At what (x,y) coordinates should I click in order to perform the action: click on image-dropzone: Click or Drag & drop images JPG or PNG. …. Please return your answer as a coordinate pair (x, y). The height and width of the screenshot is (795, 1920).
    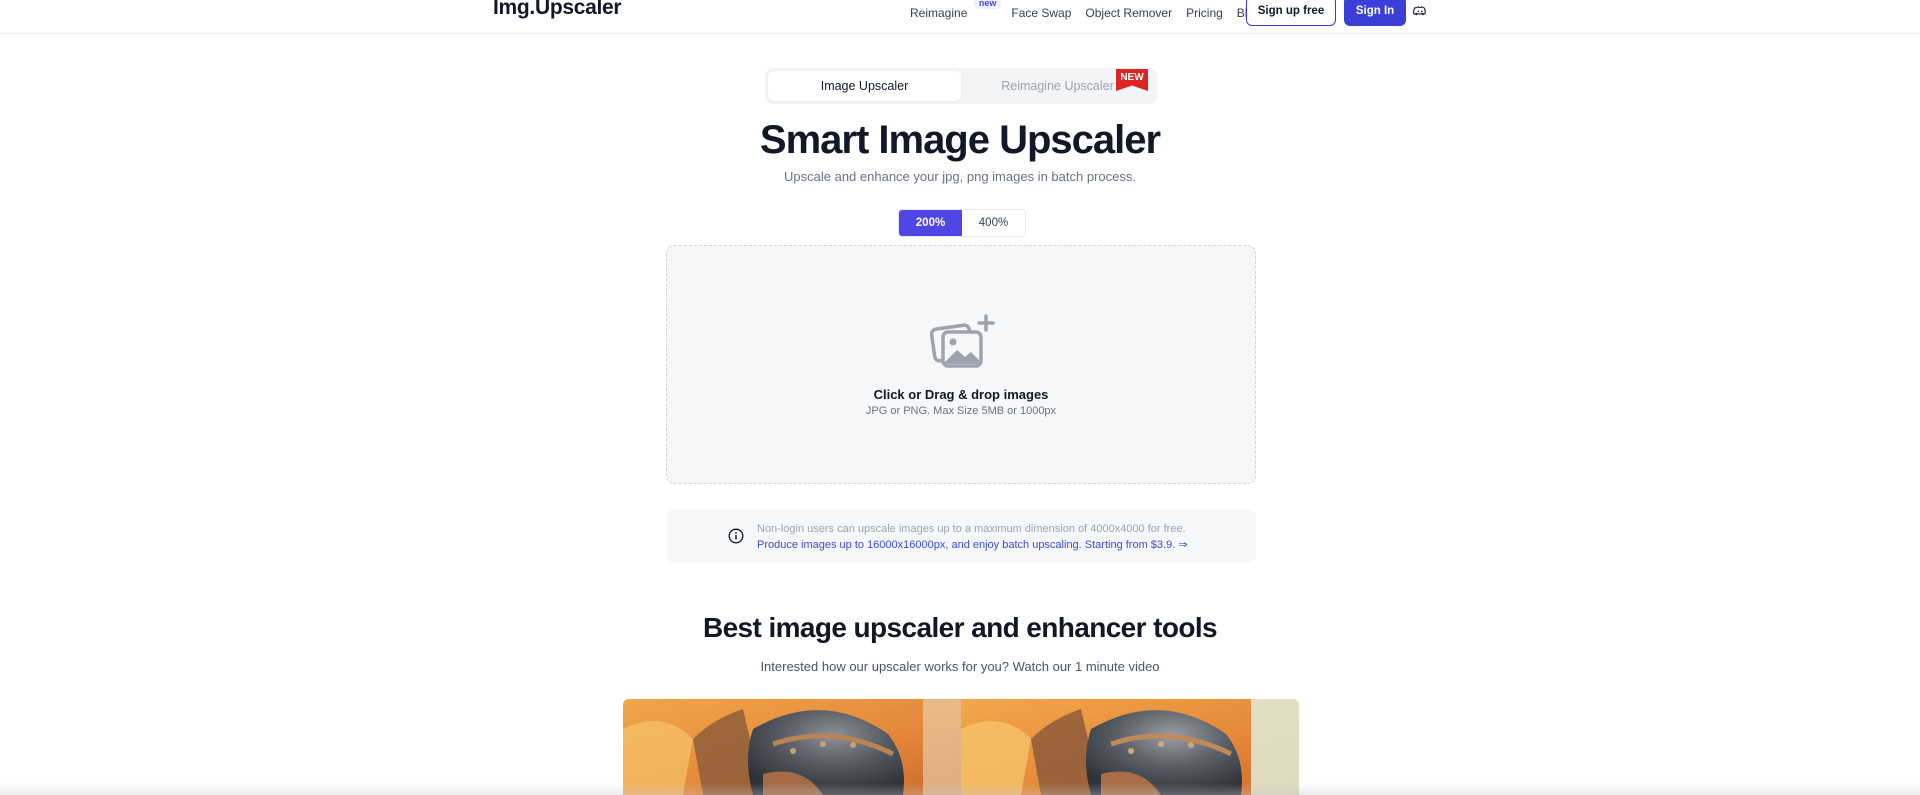
    Looking at the image, I should click on (961, 364).